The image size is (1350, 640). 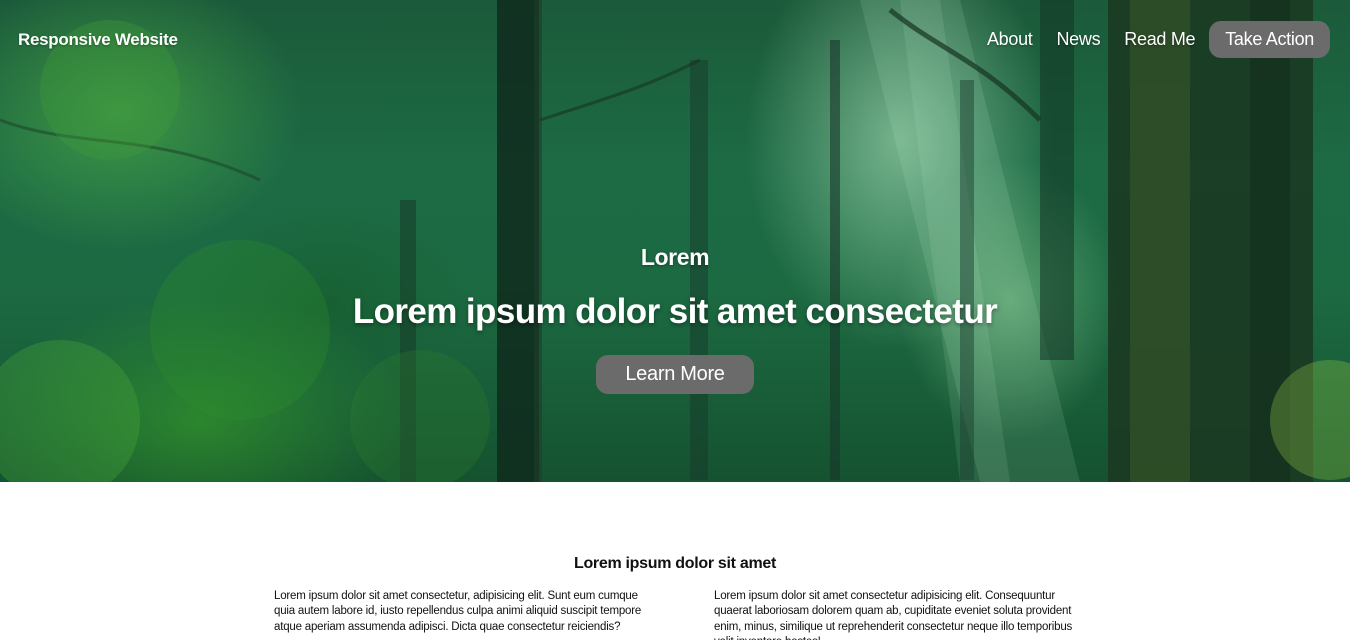 I want to click on learn-more-button: Learn More, so click(x=675, y=374).